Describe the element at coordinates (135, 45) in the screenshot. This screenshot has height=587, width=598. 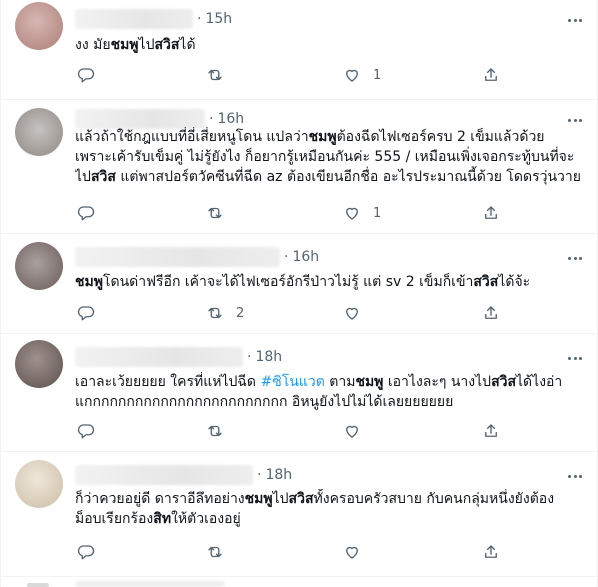
I see `tweet-text: งง มัยชมพูไปสวิสได้` at that location.